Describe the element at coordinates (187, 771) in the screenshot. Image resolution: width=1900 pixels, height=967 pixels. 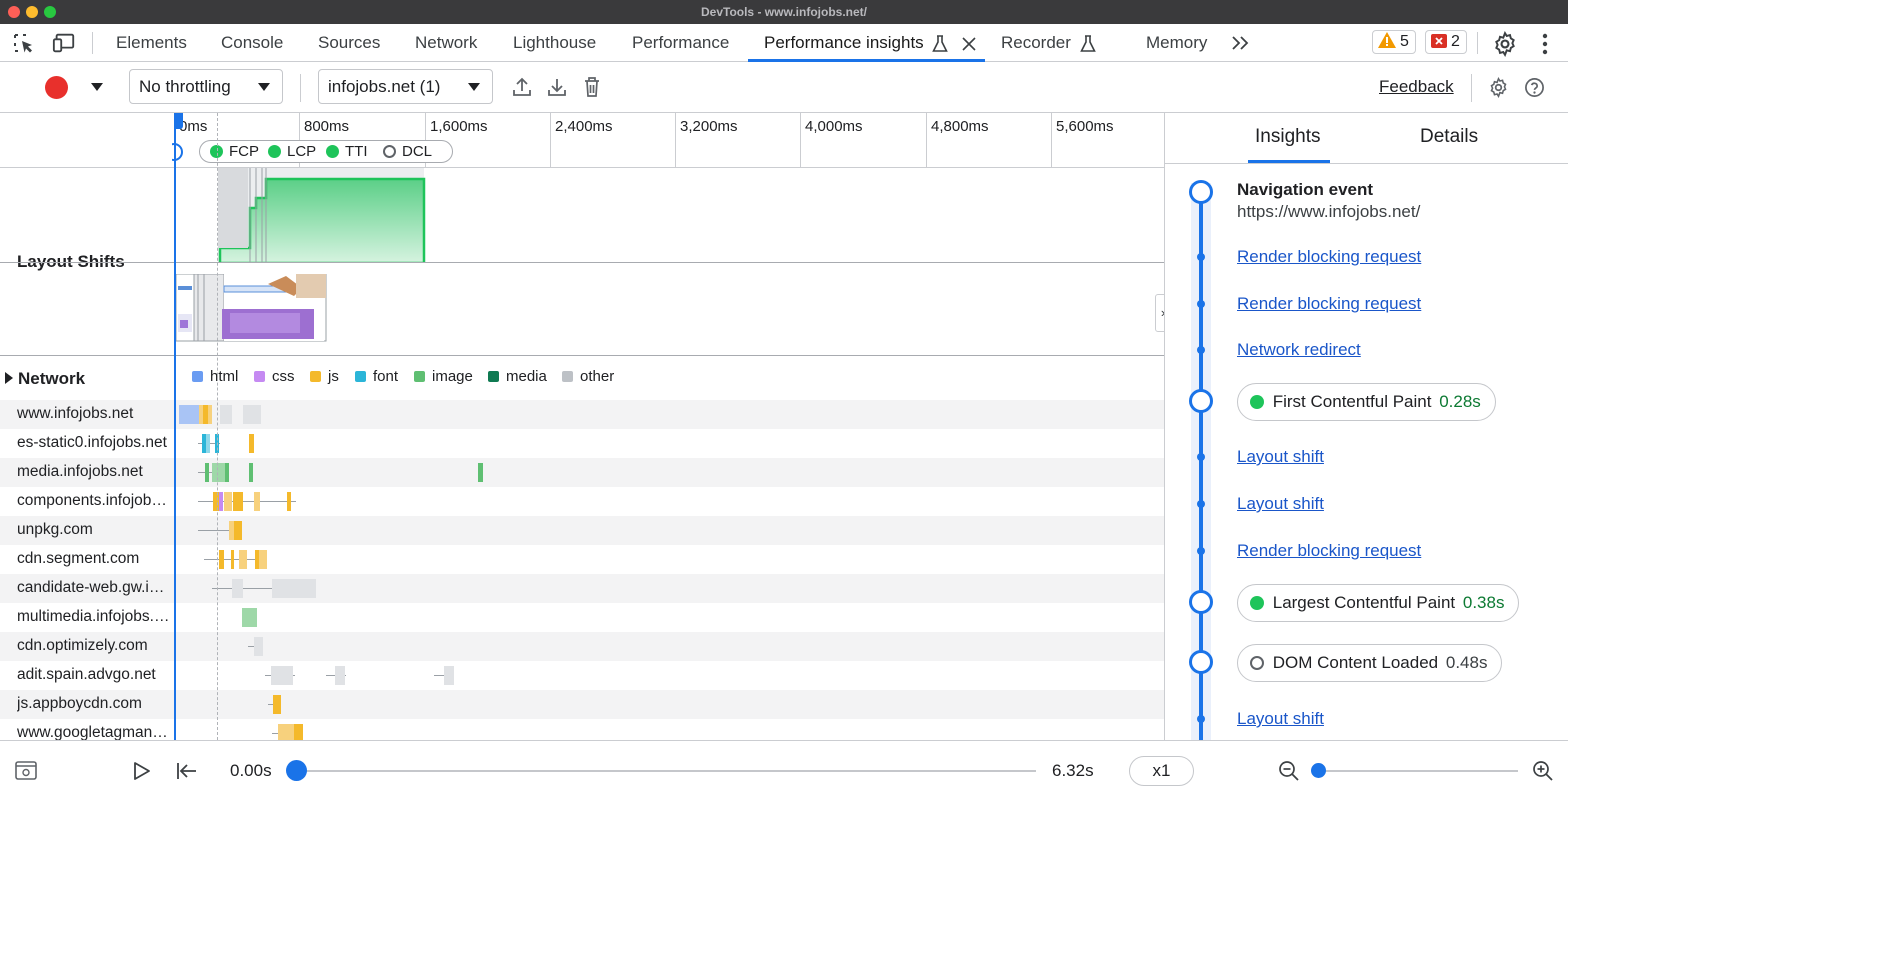
I see `skip-to-start-icon` at that location.